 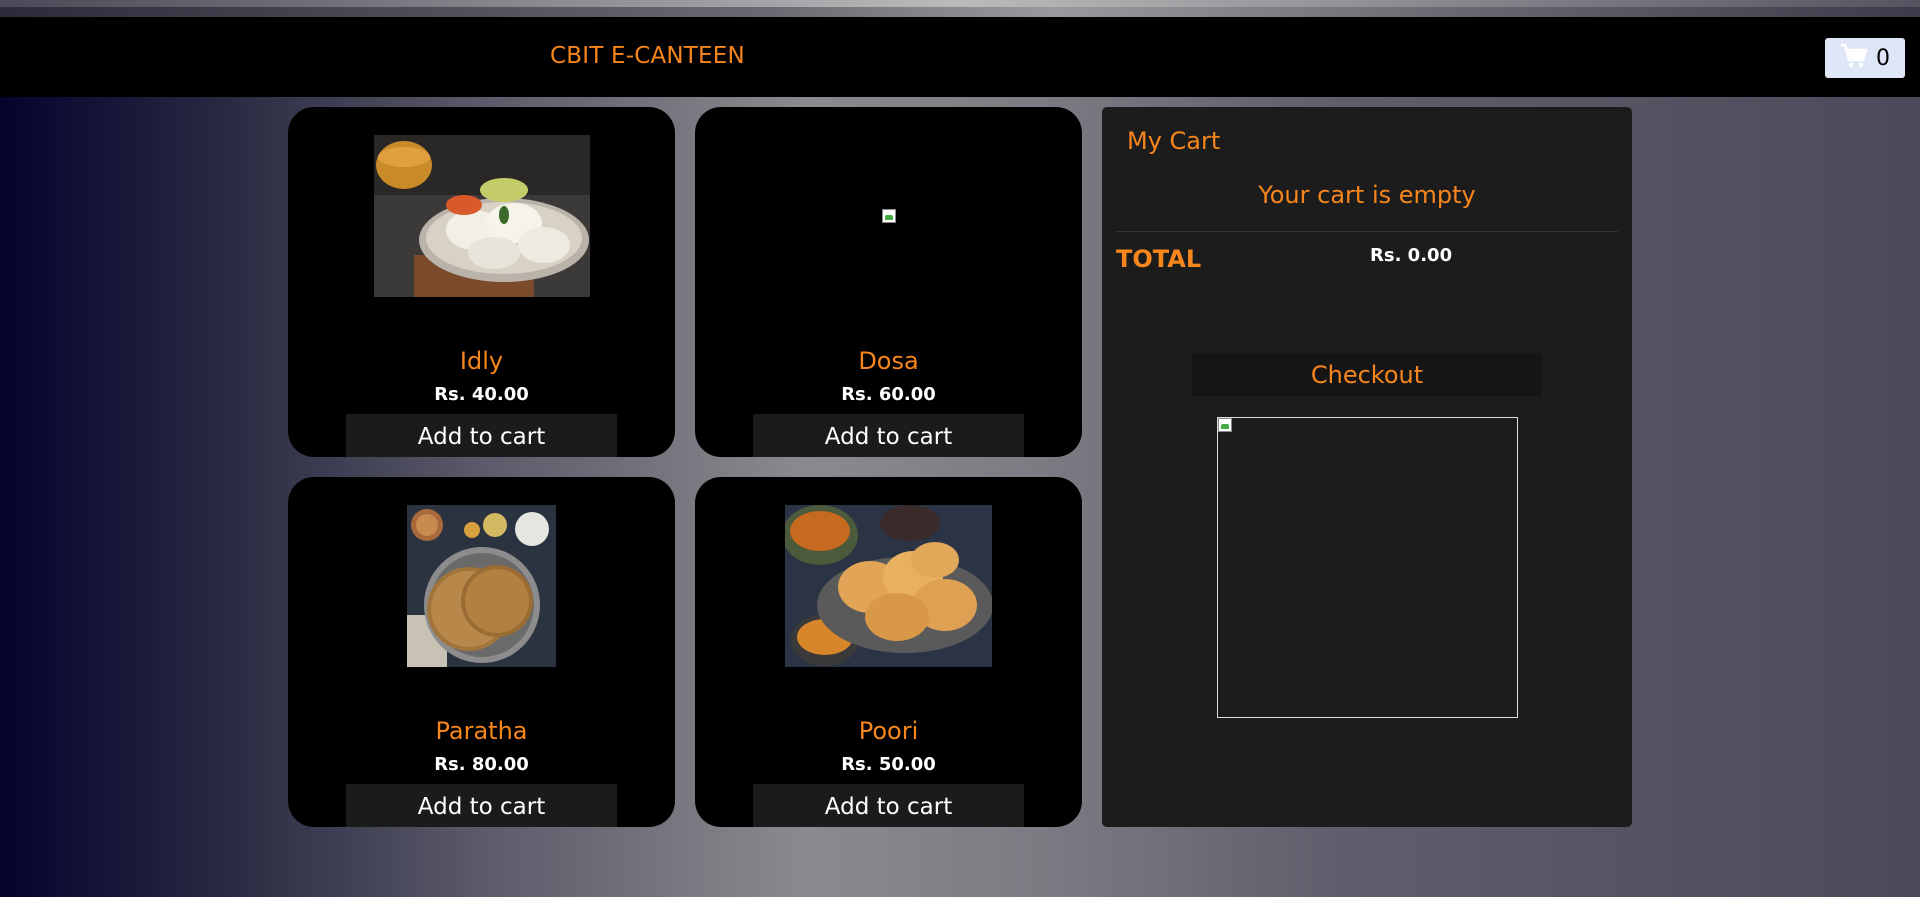 What do you see at coordinates (888, 361) in the screenshot?
I see `product-name: Dosa` at bounding box center [888, 361].